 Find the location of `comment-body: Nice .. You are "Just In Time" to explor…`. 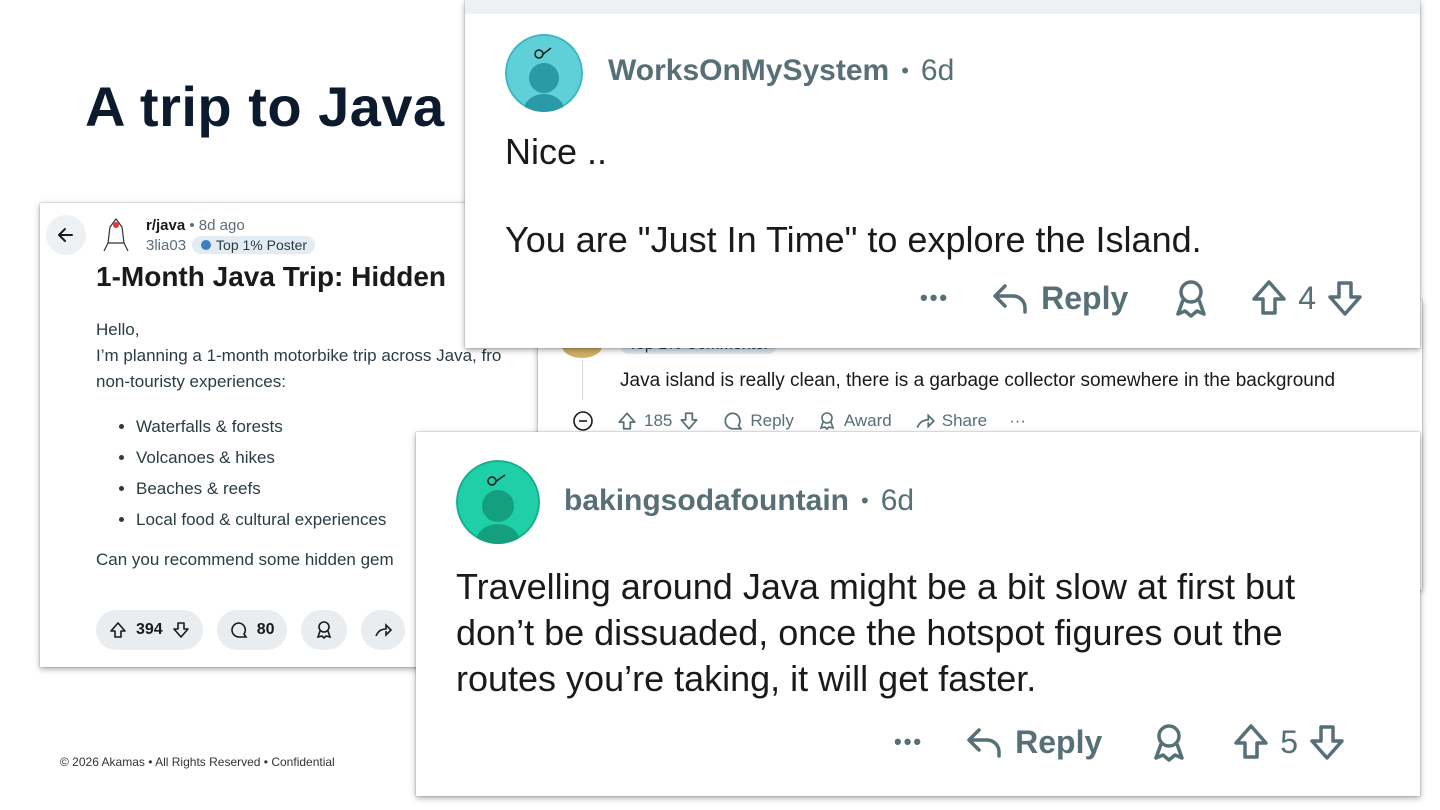

comment-body: Nice .. You are "Just In Time" to explor… is located at coordinates (853, 196).